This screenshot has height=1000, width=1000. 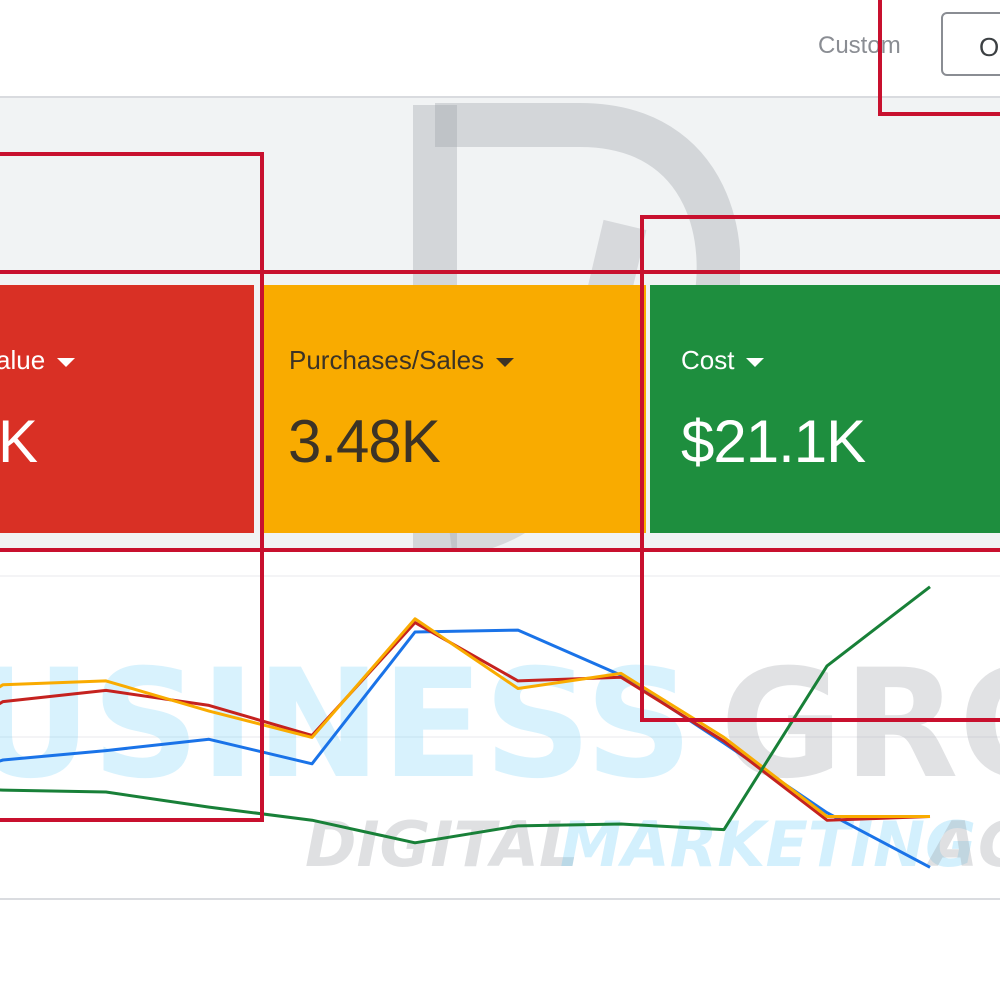 What do you see at coordinates (962, 844) in the screenshot?
I see `watermark-text-agency: AG` at bounding box center [962, 844].